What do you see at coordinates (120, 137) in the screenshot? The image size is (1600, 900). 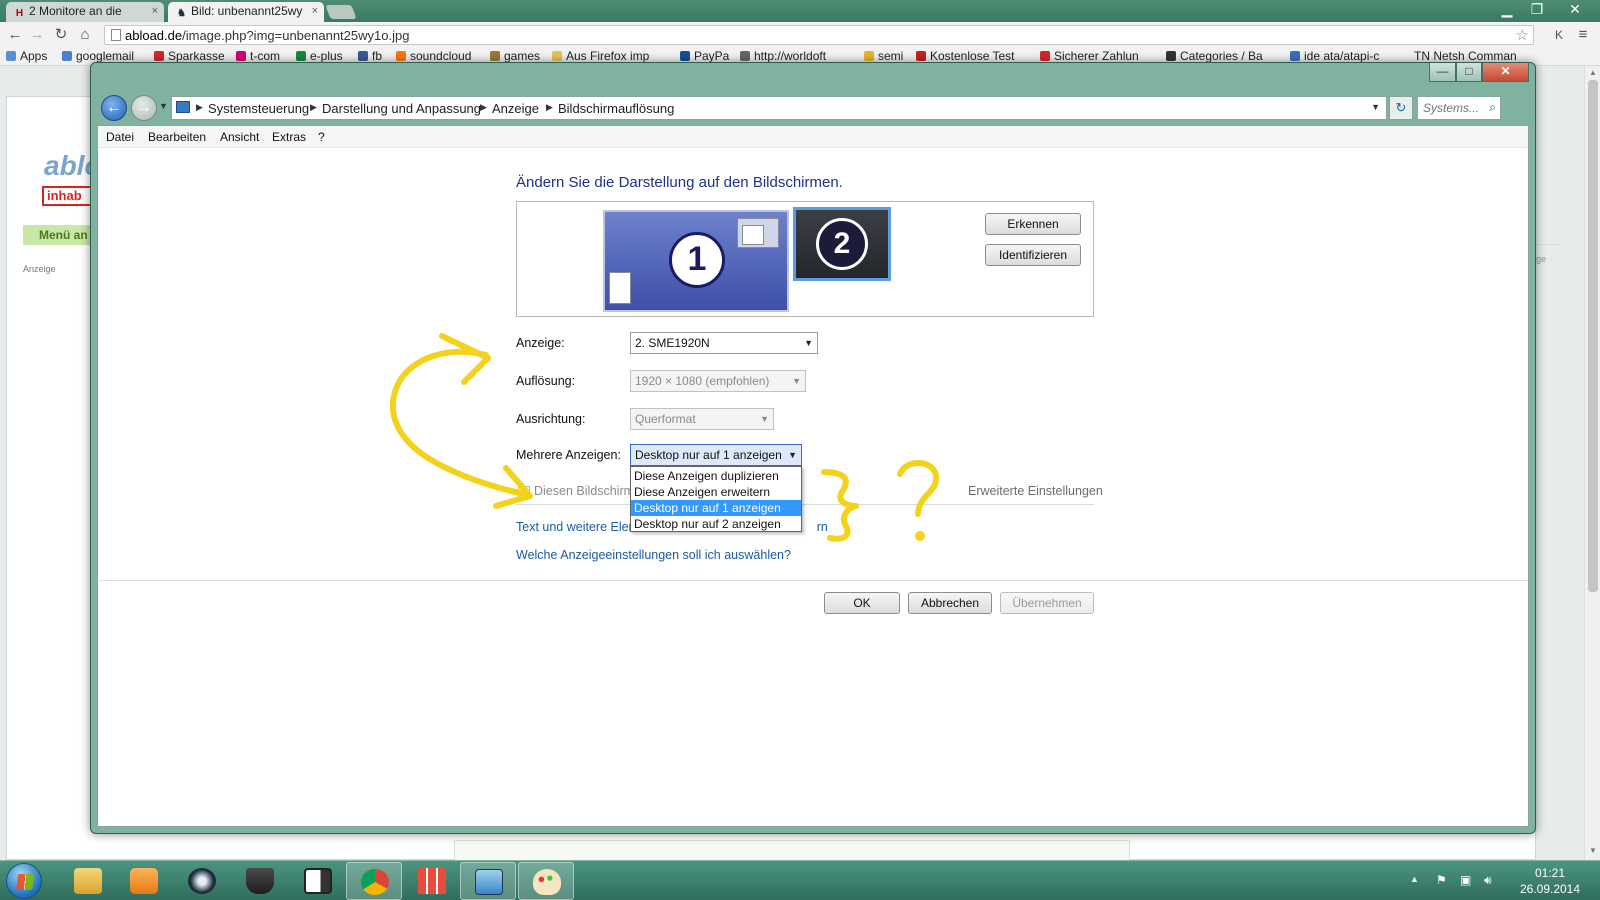 I see `menu-datei: Datei` at bounding box center [120, 137].